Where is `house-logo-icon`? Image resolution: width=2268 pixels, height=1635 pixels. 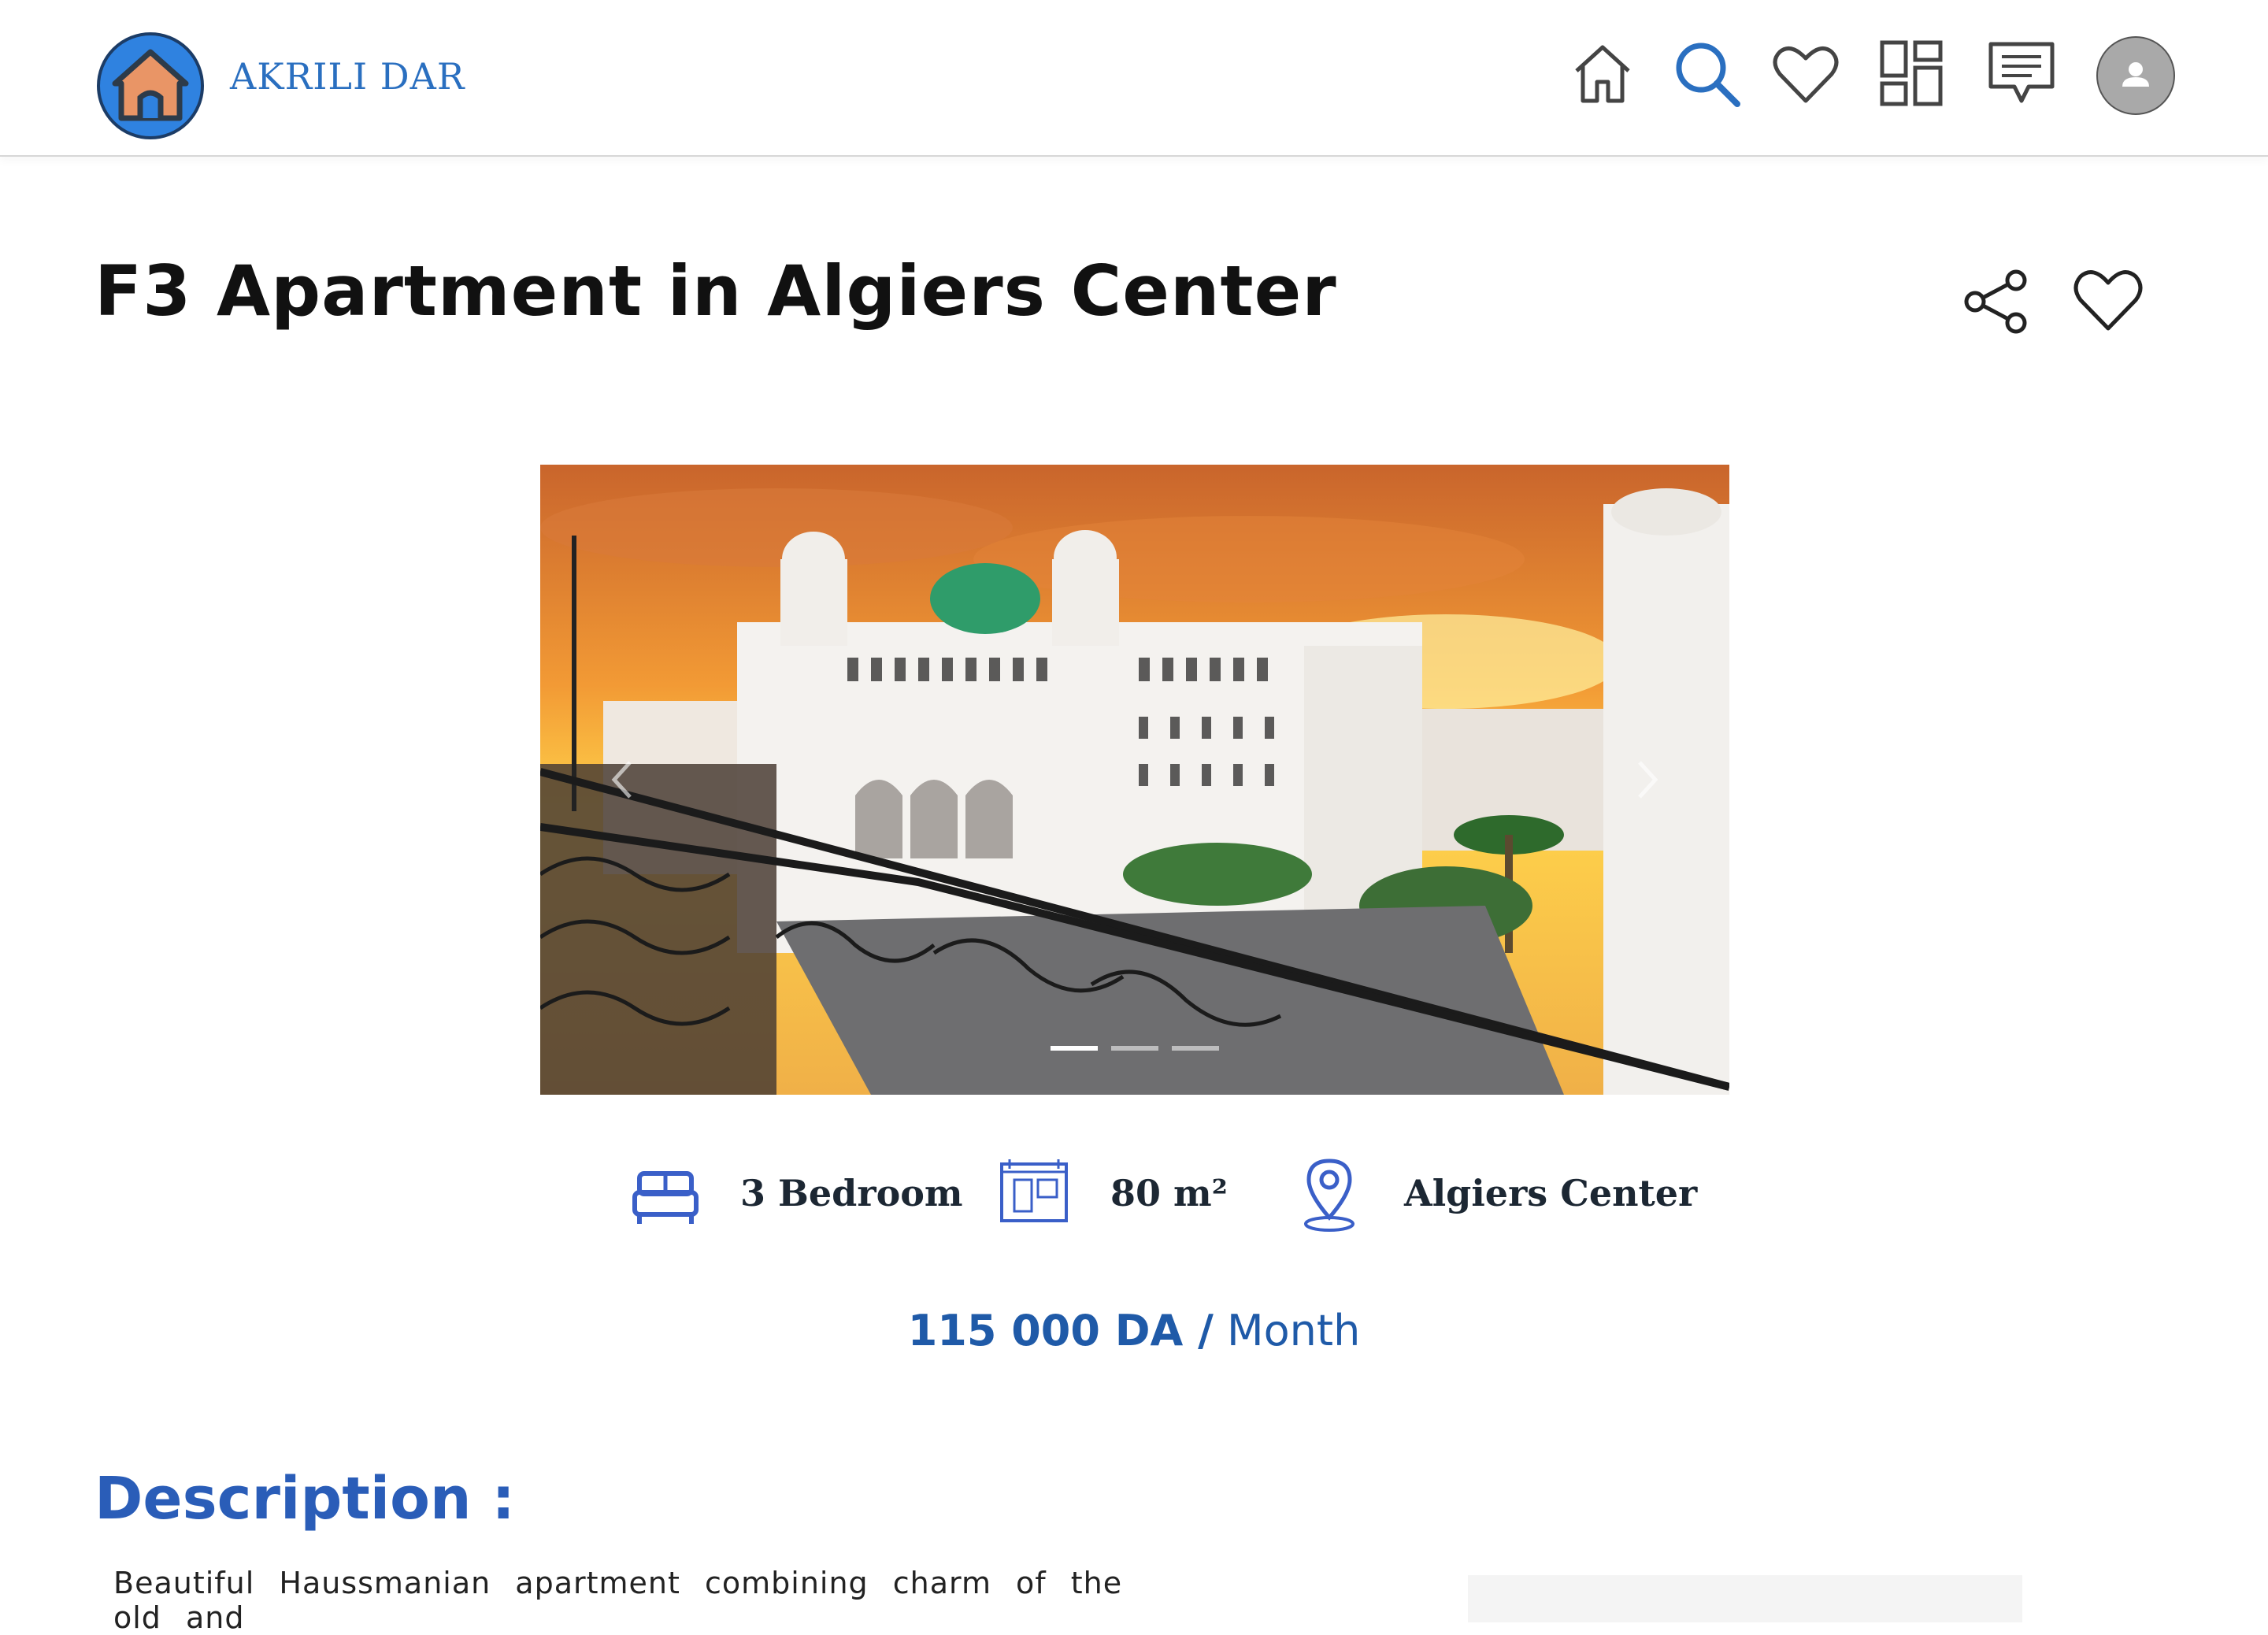 house-logo-icon is located at coordinates (150, 86).